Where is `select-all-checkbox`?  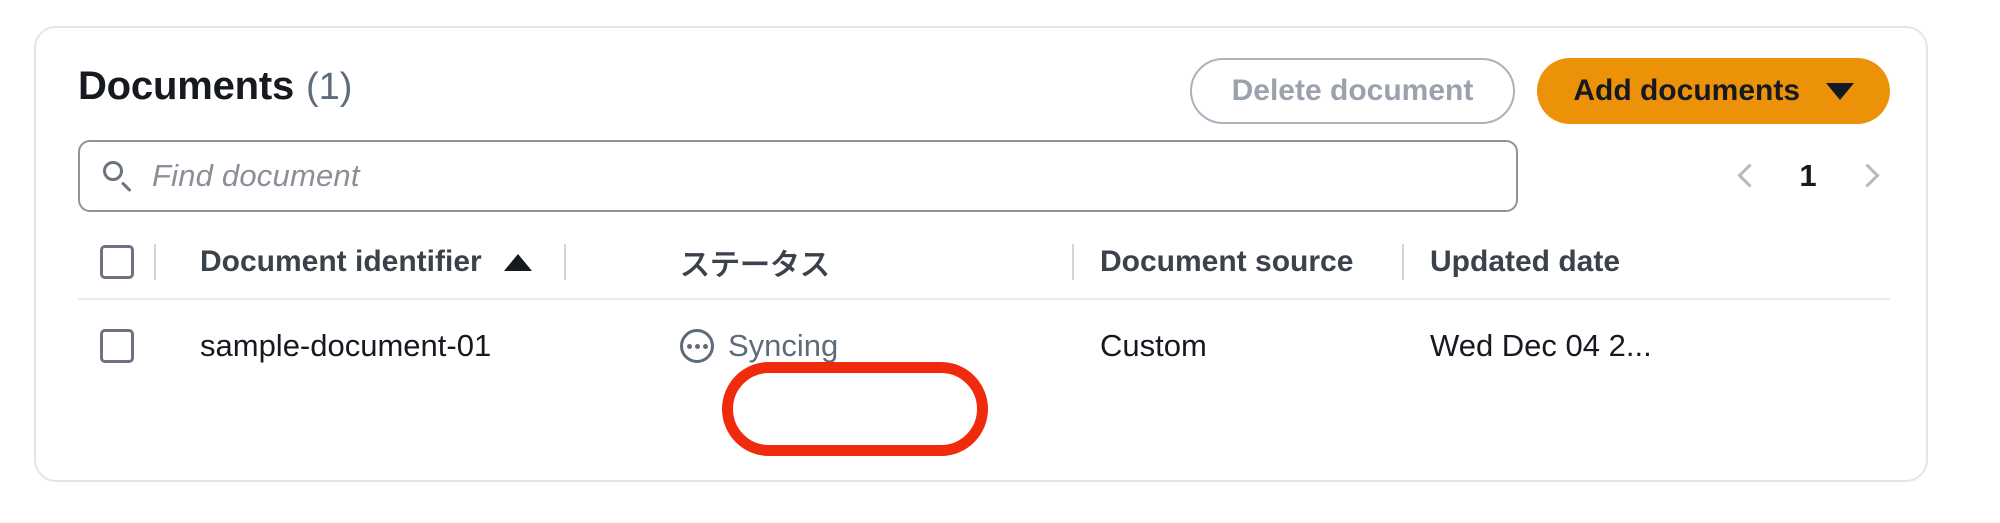 select-all-checkbox is located at coordinates (117, 262).